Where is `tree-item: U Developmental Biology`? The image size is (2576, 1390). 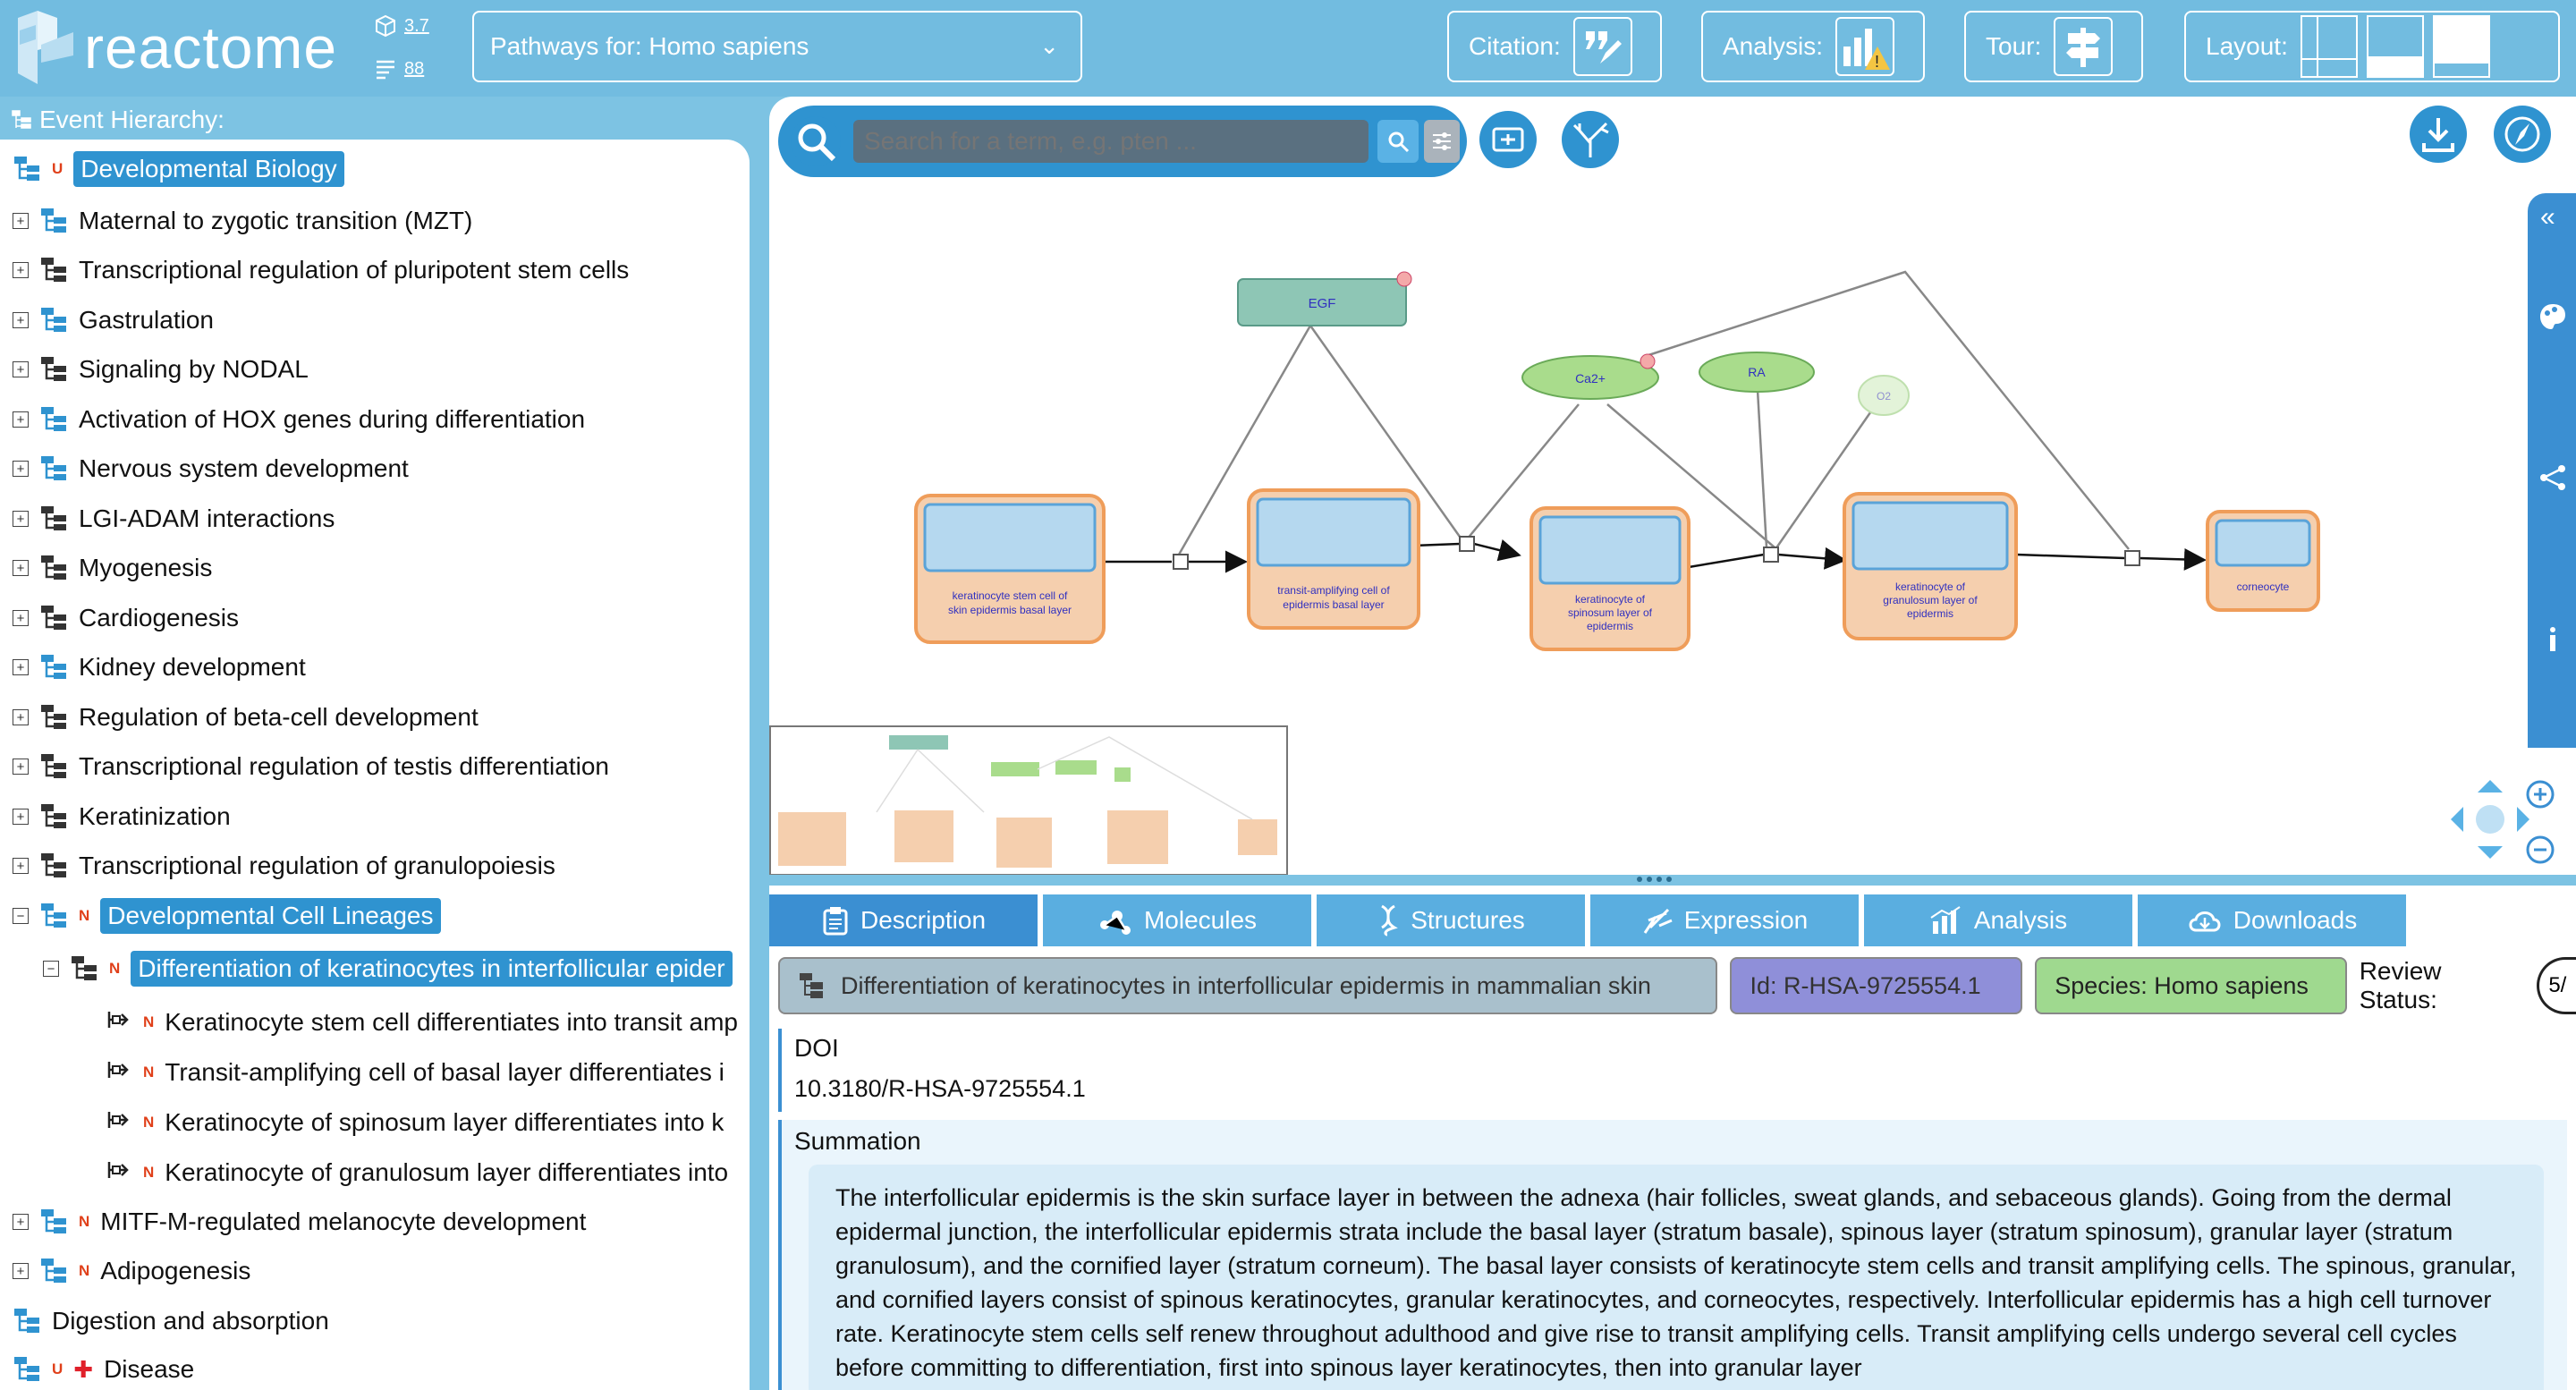 tree-item: U Developmental Biology is located at coordinates (178, 169).